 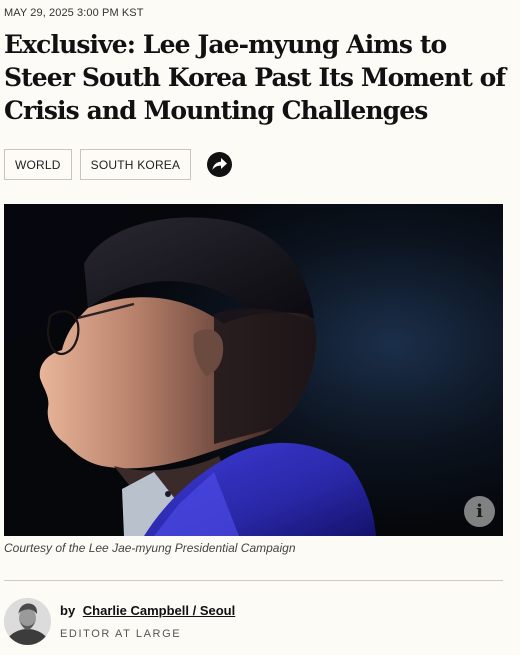 What do you see at coordinates (38, 164) in the screenshot?
I see `tag-world: WORLD` at bounding box center [38, 164].